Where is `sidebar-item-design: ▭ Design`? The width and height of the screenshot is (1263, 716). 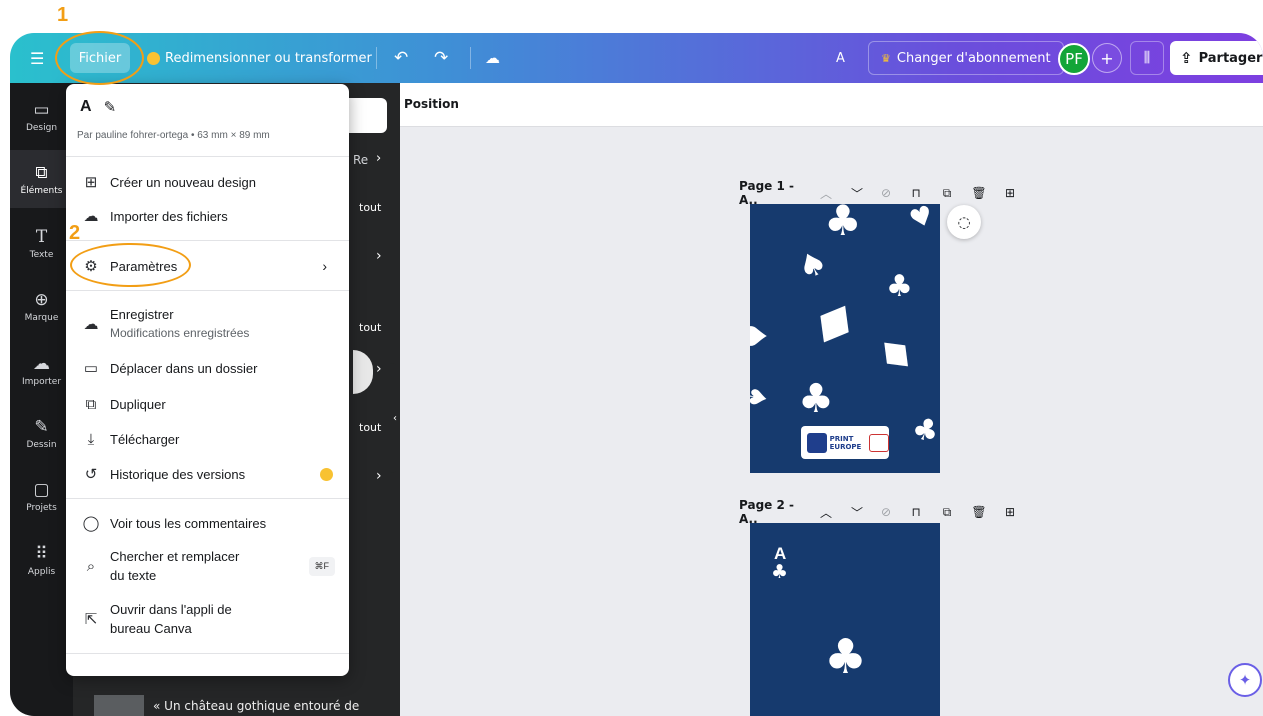 sidebar-item-design: ▭ Design is located at coordinates (41, 116).